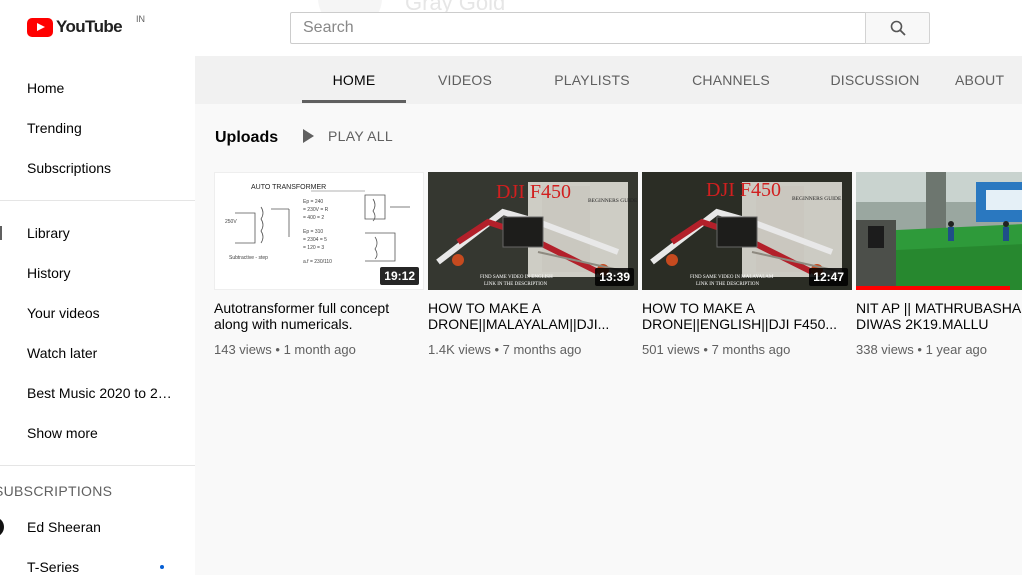 The height and width of the screenshot is (575, 1022). What do you see at coordinates (716, 349) in the screenshot?
I see `video-metadata: 501 views • 7 months ago` at bounding box center [716, 349].